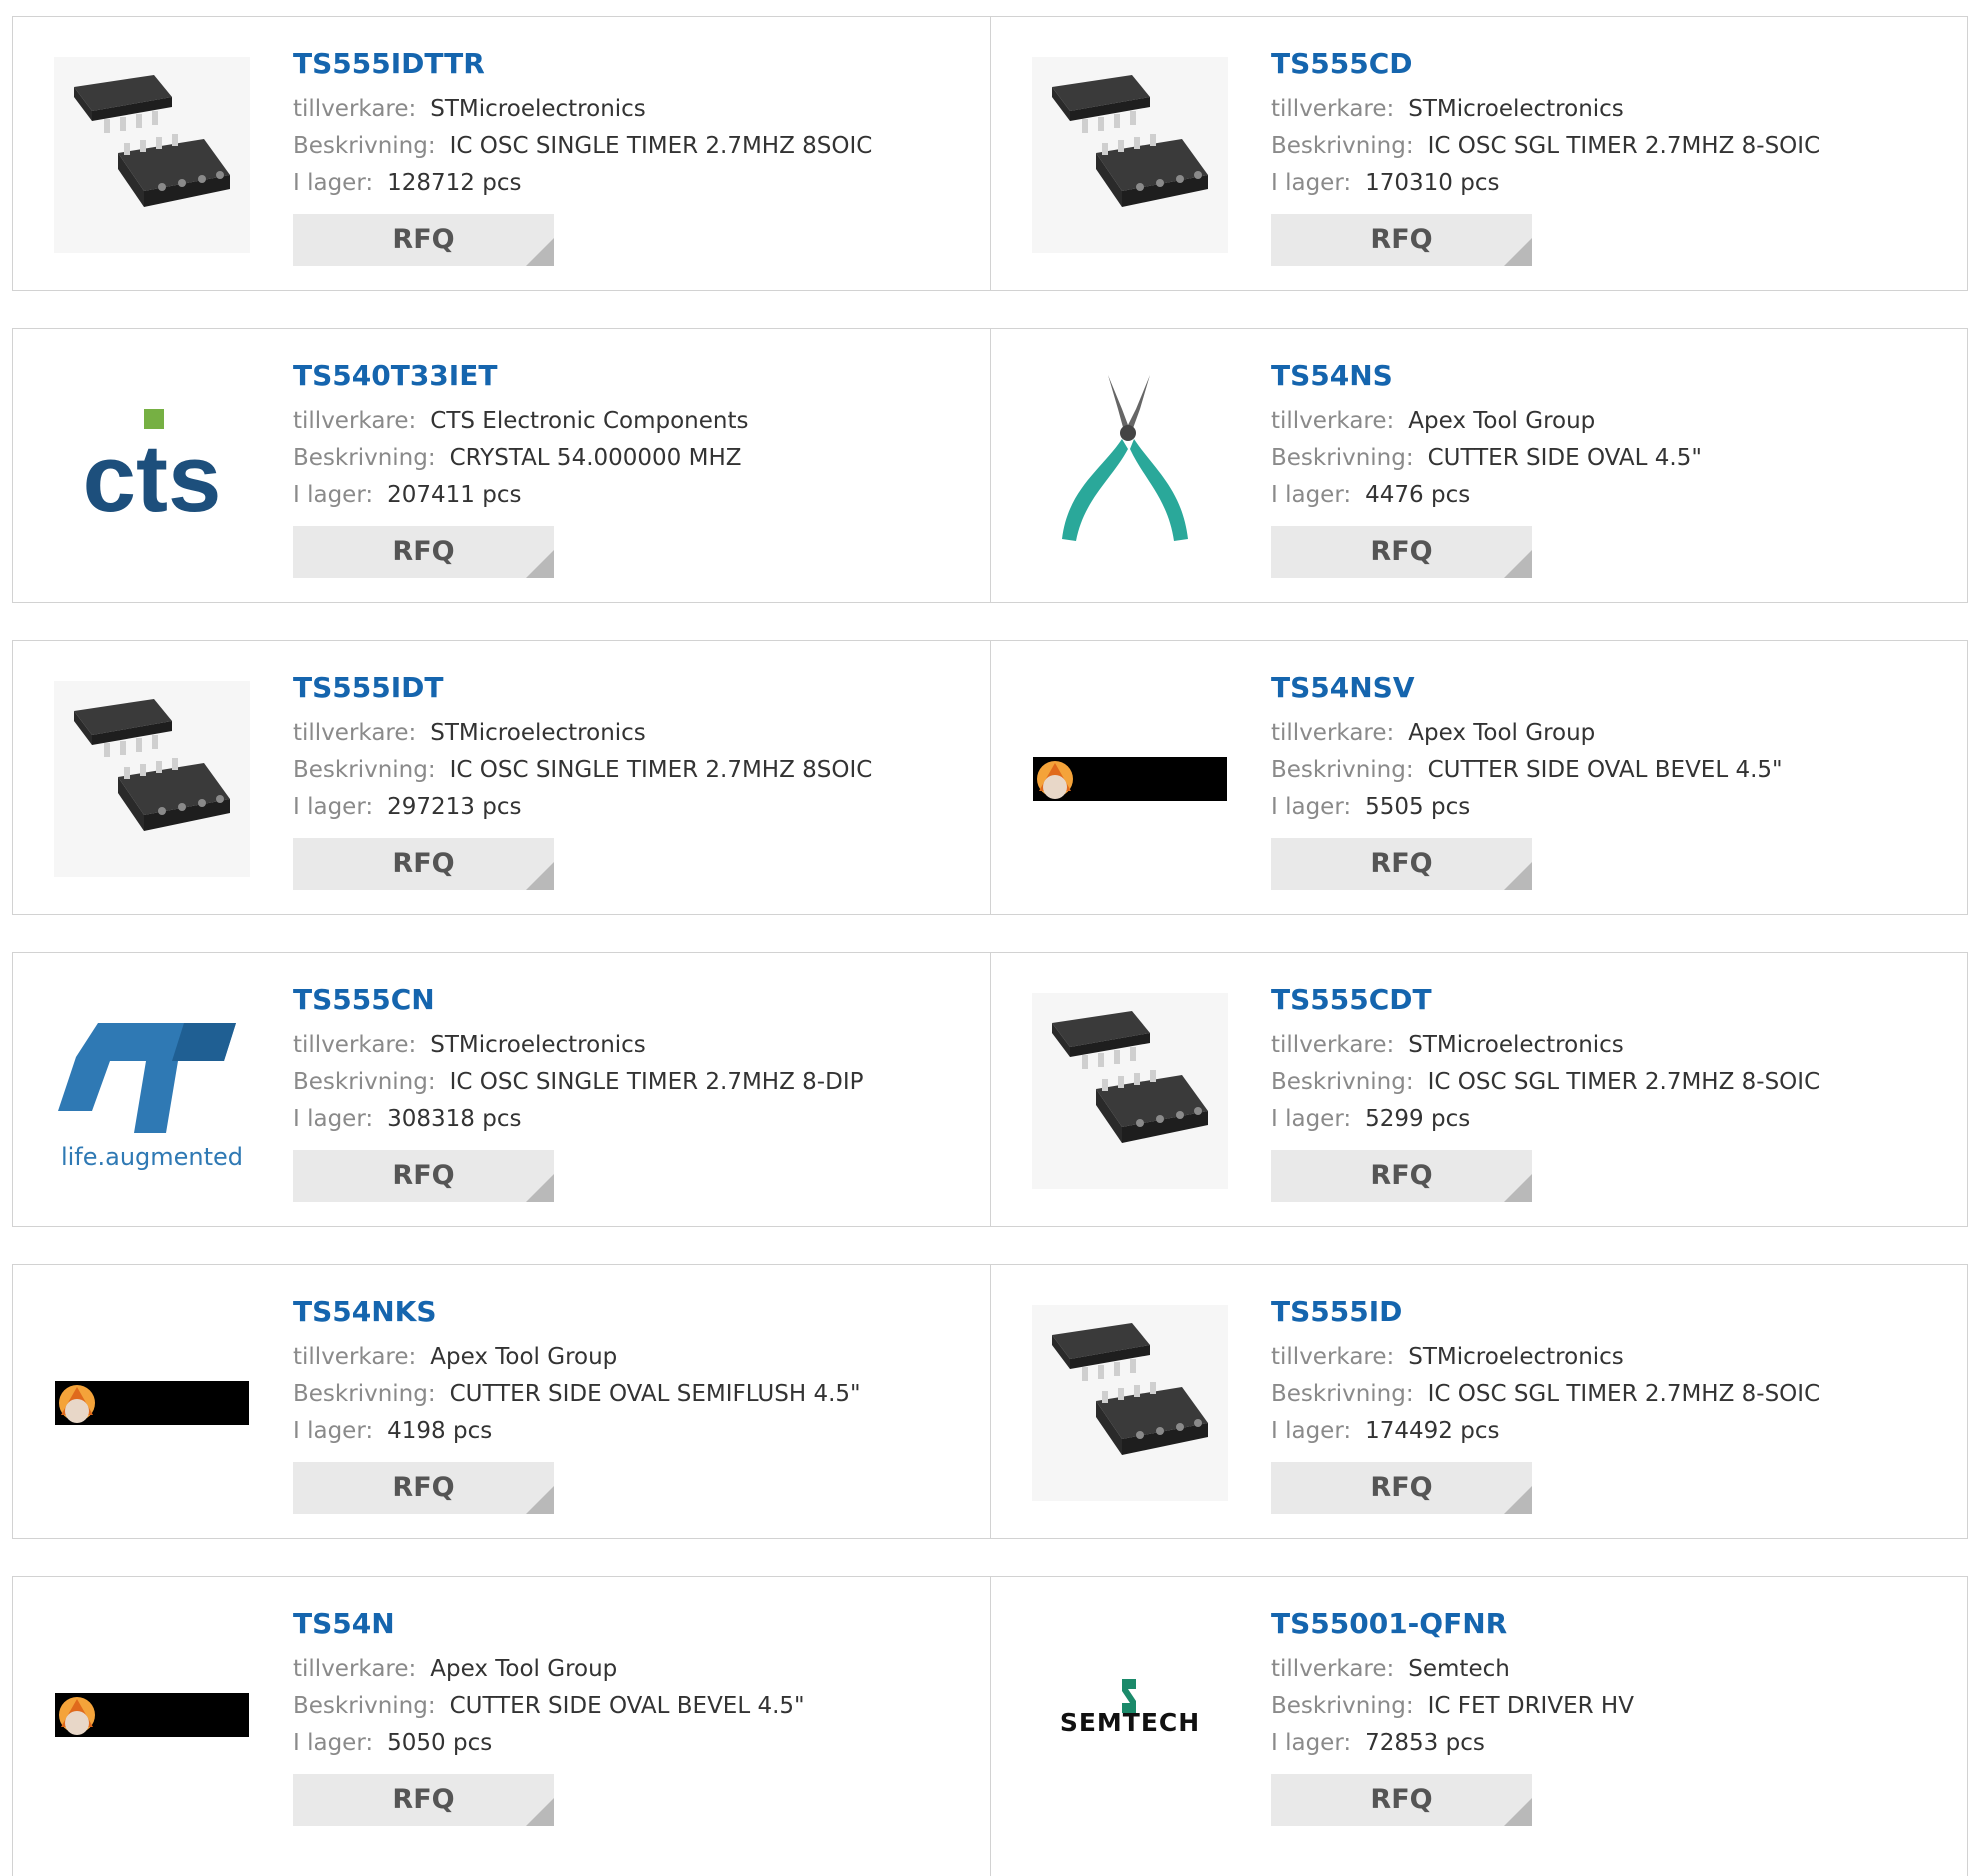 This screenshot has height=1876, width=1974. What do you see at coordinates (1601, 1000) in the screenshot?
I see `part-number-link: TS555CDT` at bounding box center [1601, 1000].